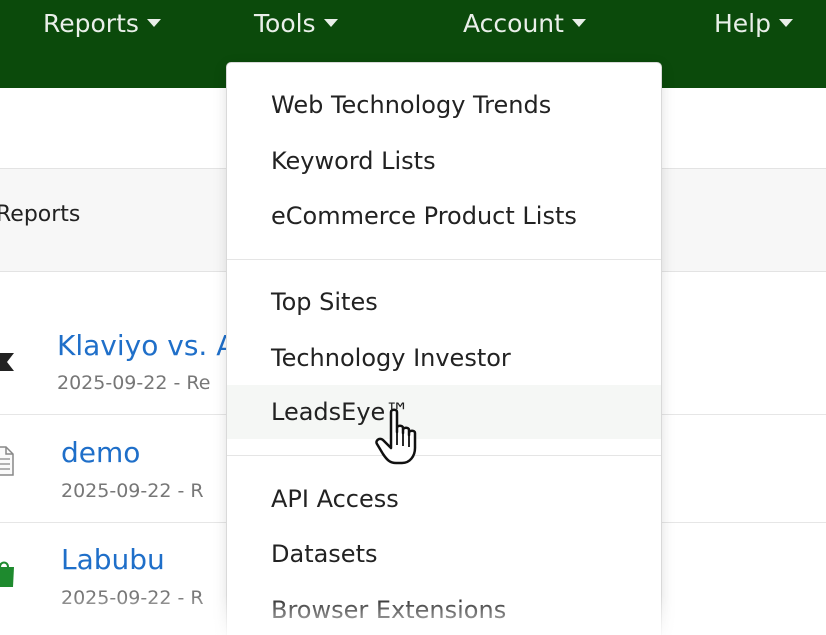 The width and height of the screenshot is (826, 635). I want to click on report-title-link: demo, so click(100, 452).